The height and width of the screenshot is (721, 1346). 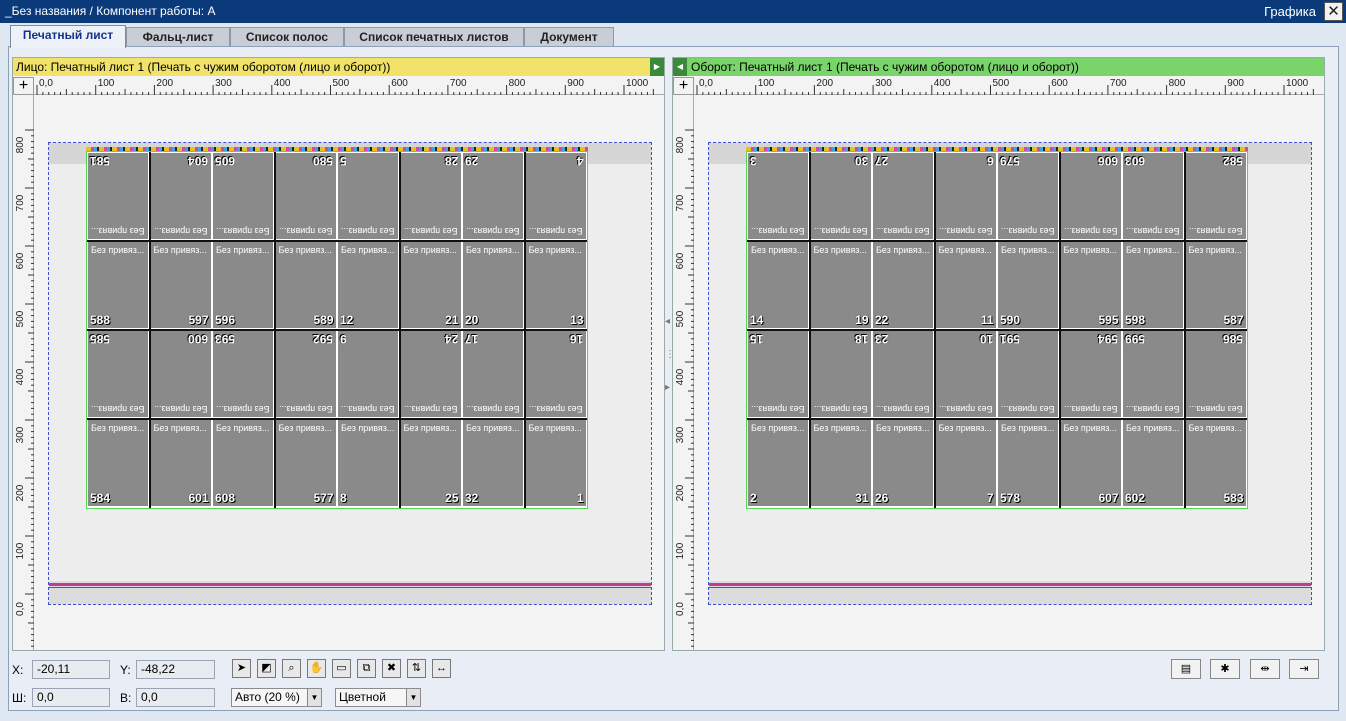 I want to click on page-cell: Без привяз... 607, so click(x=1090, y=463).